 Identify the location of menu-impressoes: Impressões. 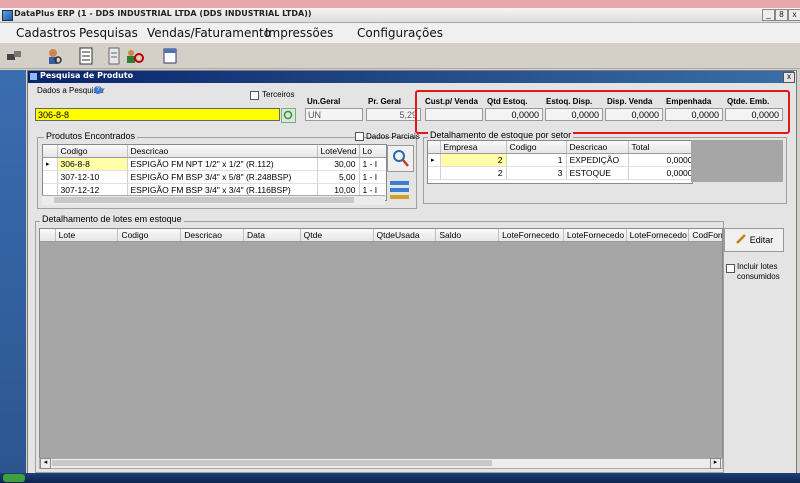
(299, 33).